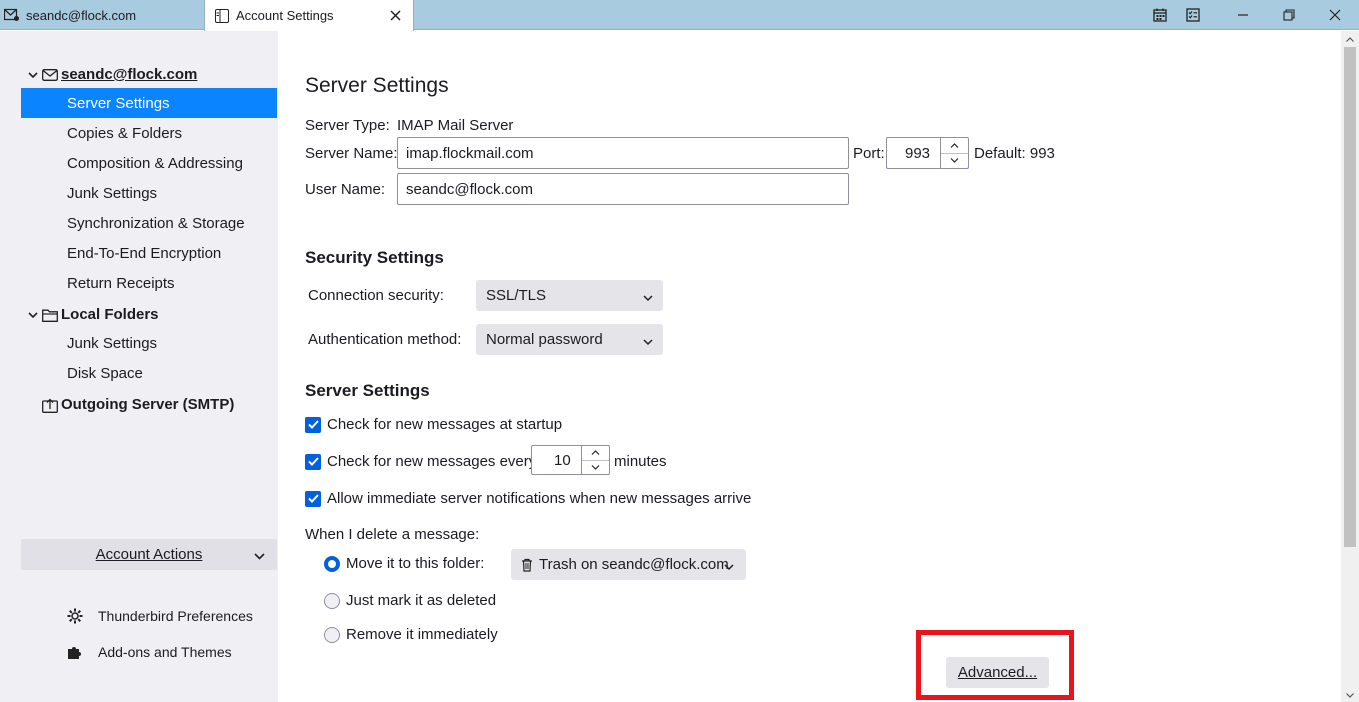  I want to click on tab-account-settings-label: Account Settings, so click(285, 15).